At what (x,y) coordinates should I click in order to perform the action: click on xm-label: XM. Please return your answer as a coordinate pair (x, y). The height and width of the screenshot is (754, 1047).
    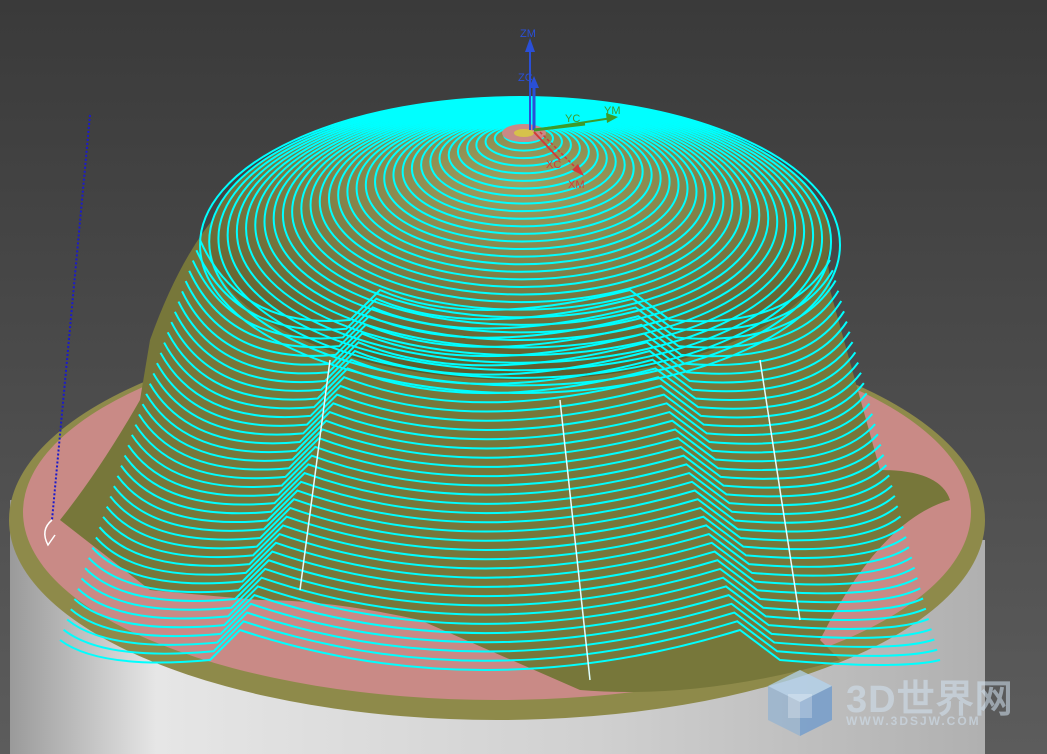
    Looking at the image, I should click on (576, 185).